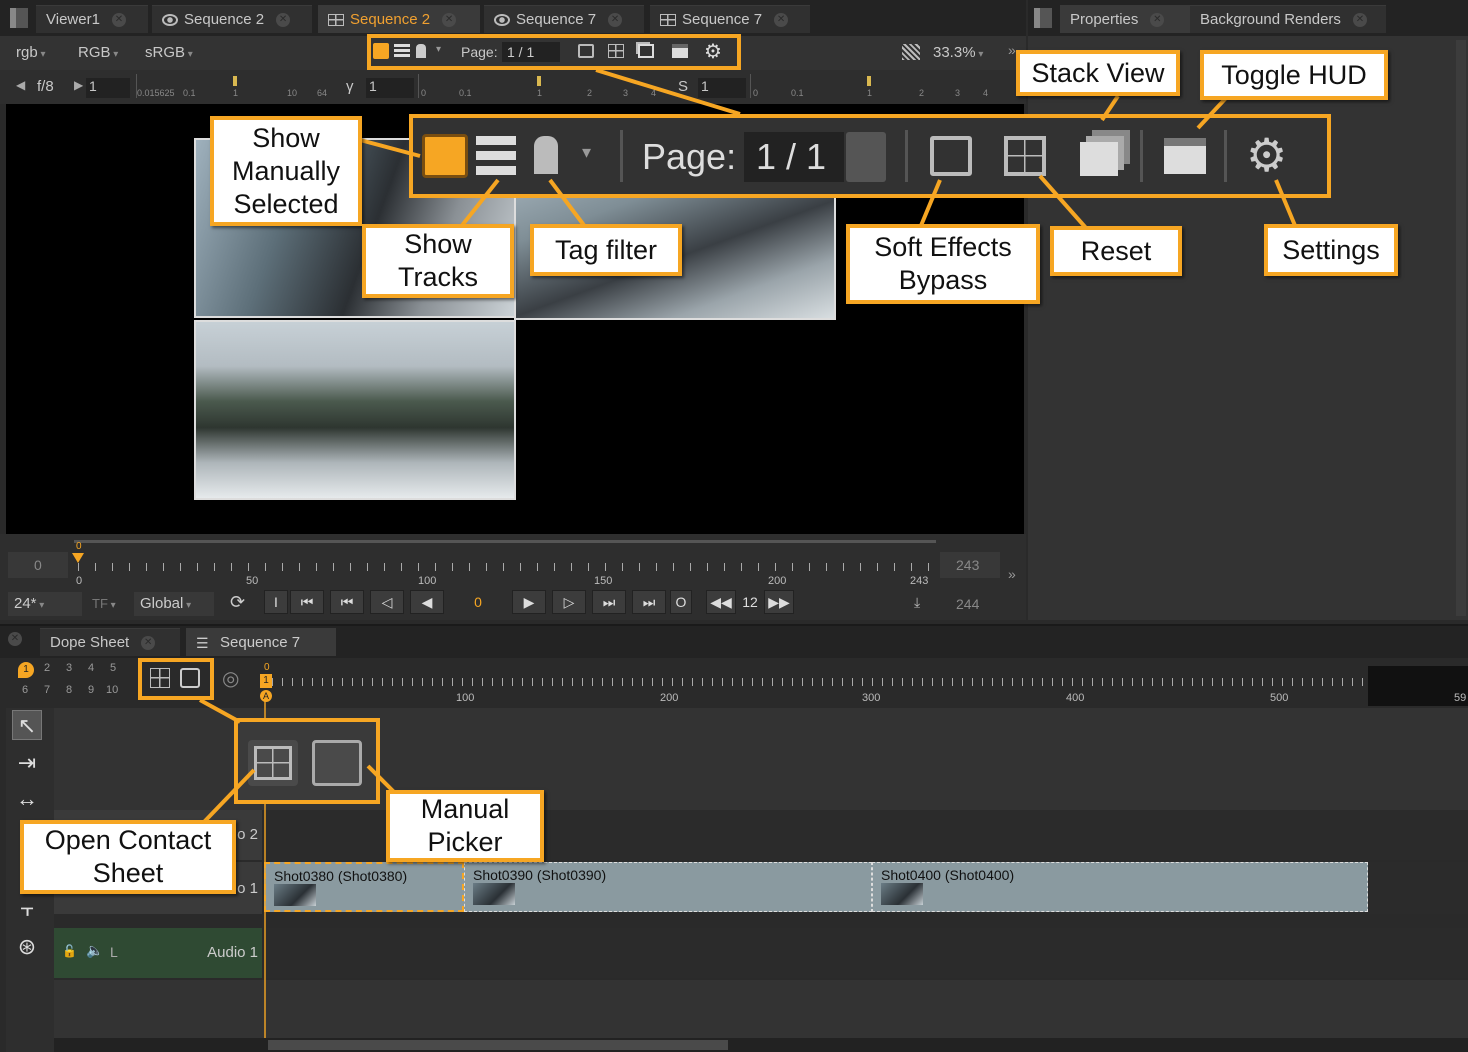 The height and width of the screenshot is (1052, 1468). What do you see at coordinates (970, 604) in the screenshot?
I see `timeline-duration-field: 244` at bounding box center [970, 604].